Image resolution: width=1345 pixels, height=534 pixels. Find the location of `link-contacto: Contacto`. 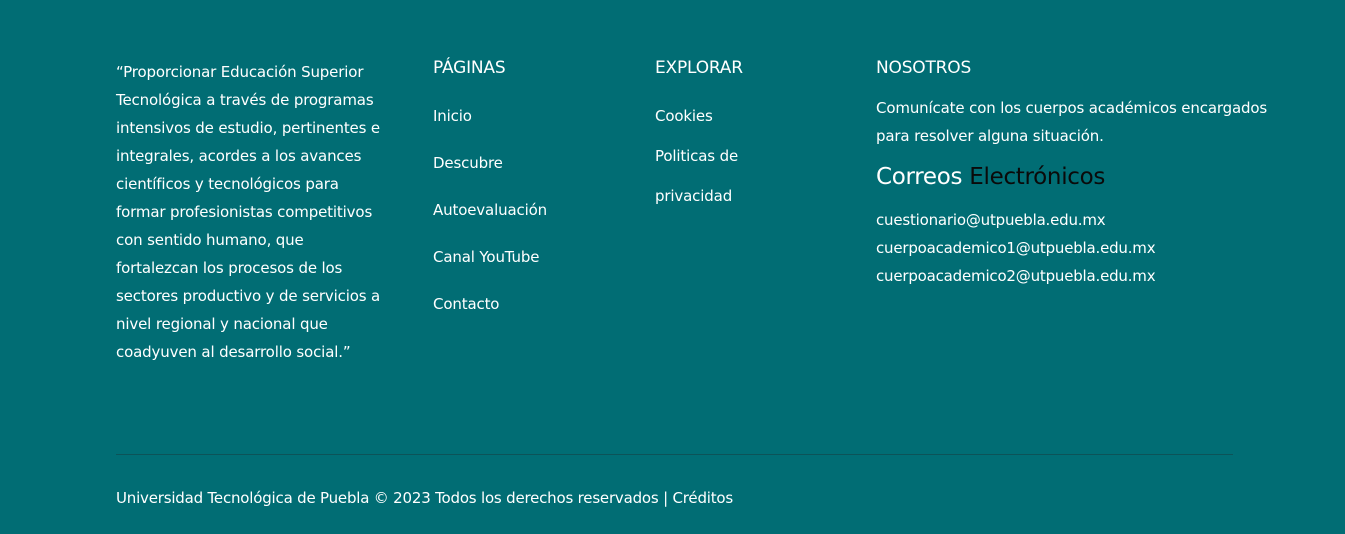

link-contacto: Contacto is located at coordinates (466, 304).